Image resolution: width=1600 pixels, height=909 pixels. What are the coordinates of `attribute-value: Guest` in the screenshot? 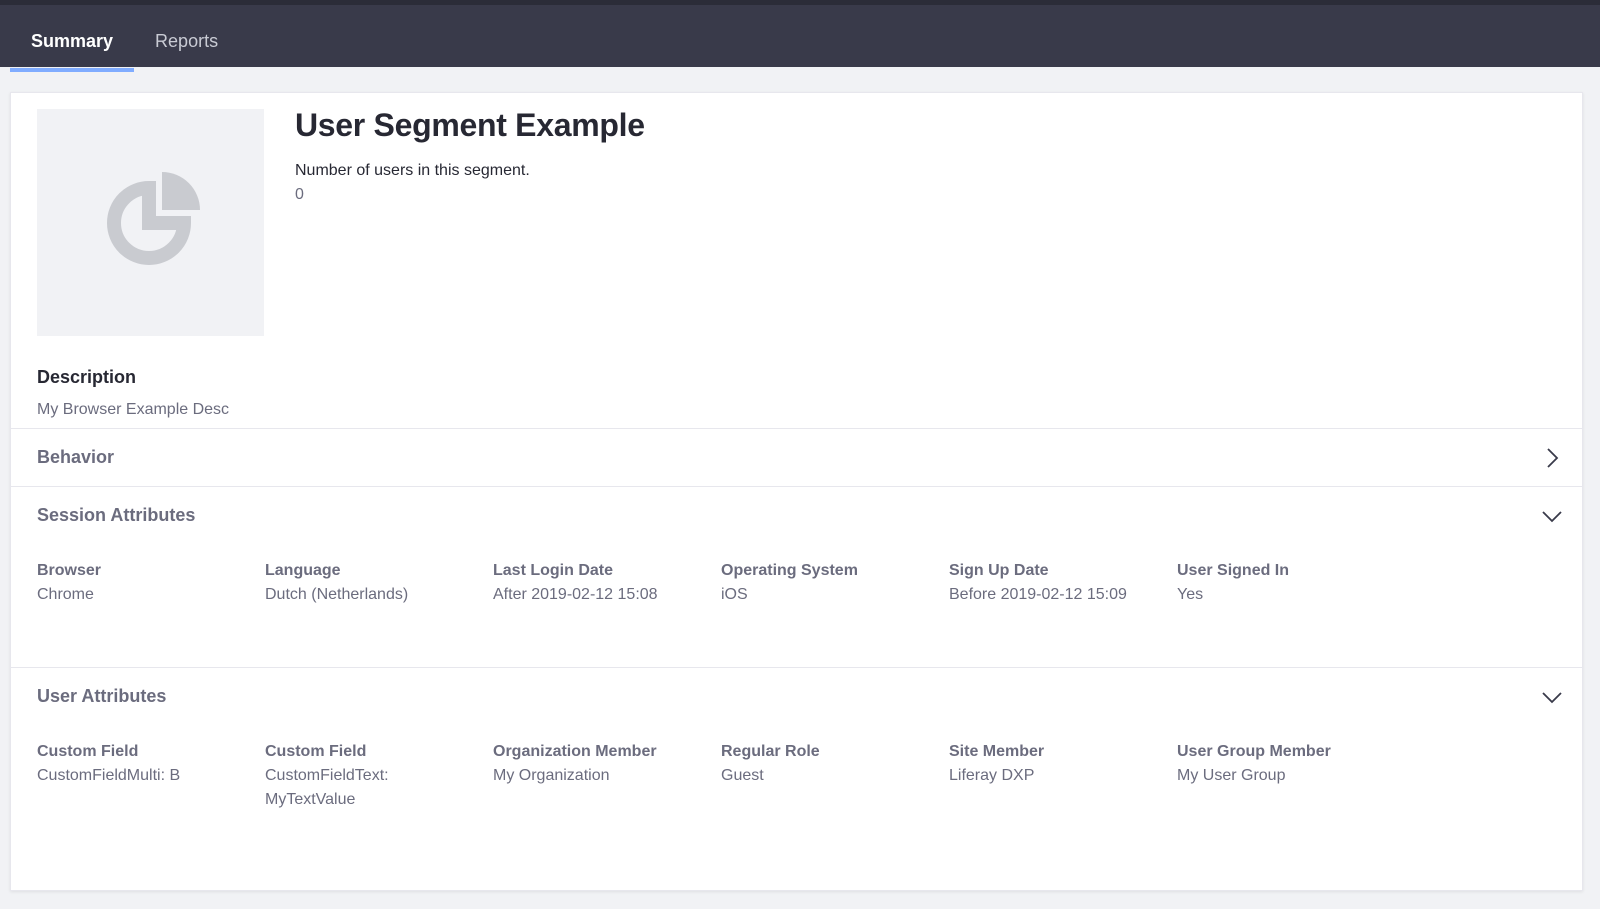 It's located at (742, 775).